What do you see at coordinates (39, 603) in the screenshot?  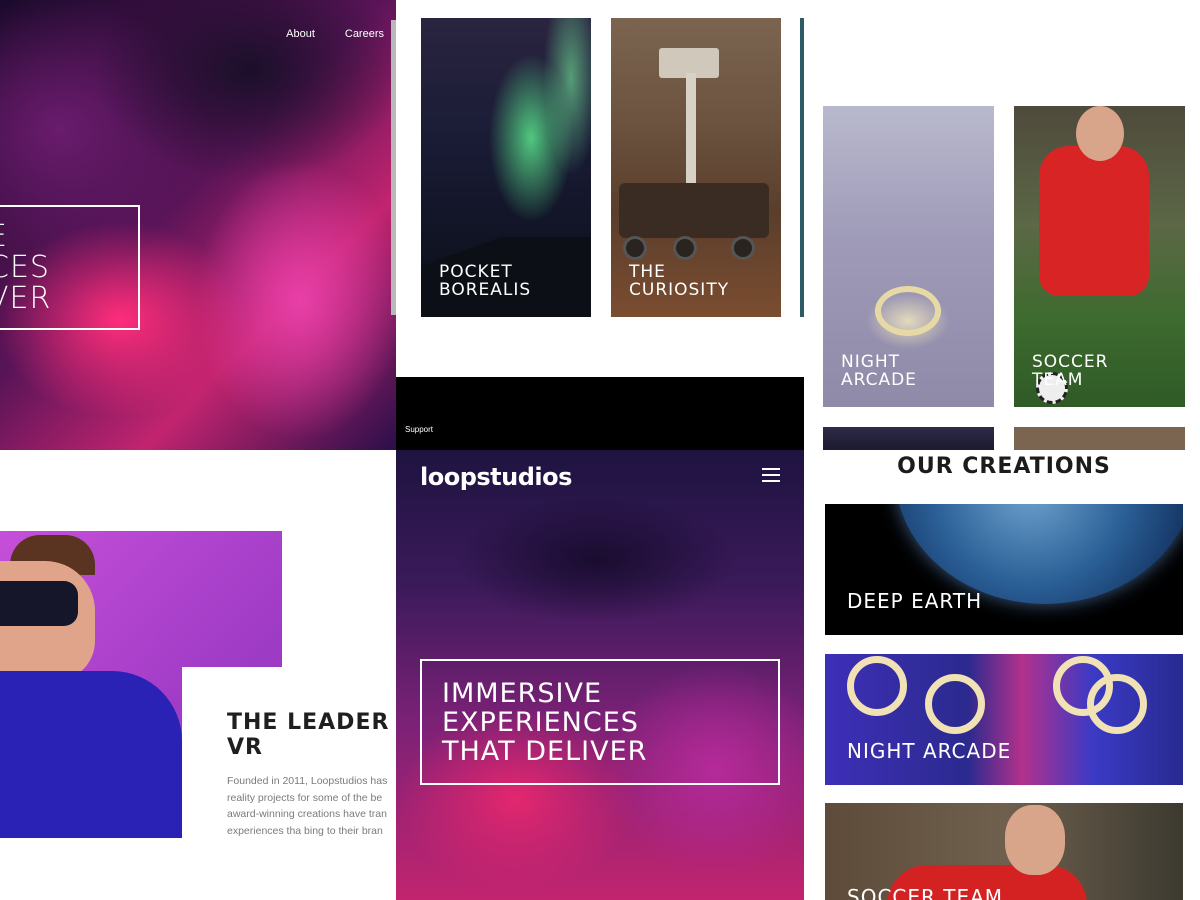 I see `vr-headset` at bounding box center [39, 603].